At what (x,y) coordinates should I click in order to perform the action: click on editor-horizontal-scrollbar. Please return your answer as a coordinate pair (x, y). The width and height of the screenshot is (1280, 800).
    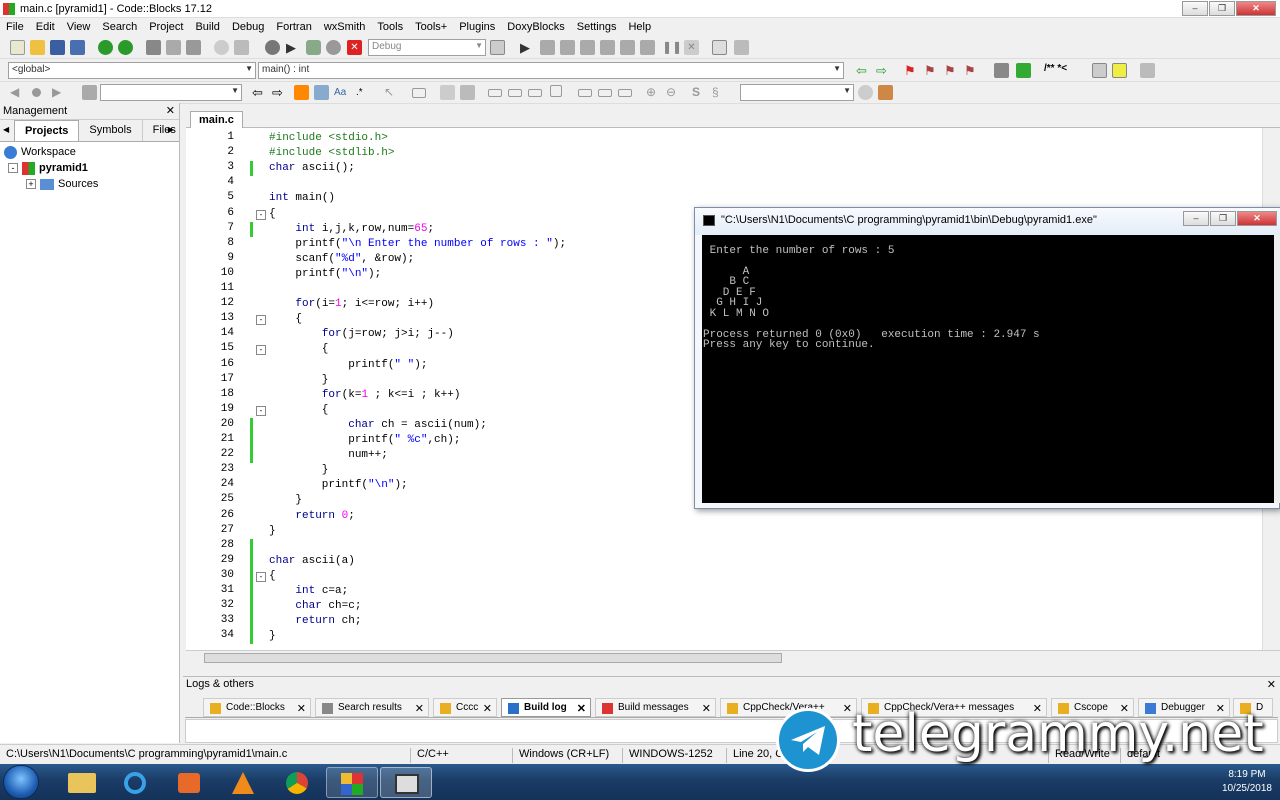
    Looking at the image, I should click on (733, 657).